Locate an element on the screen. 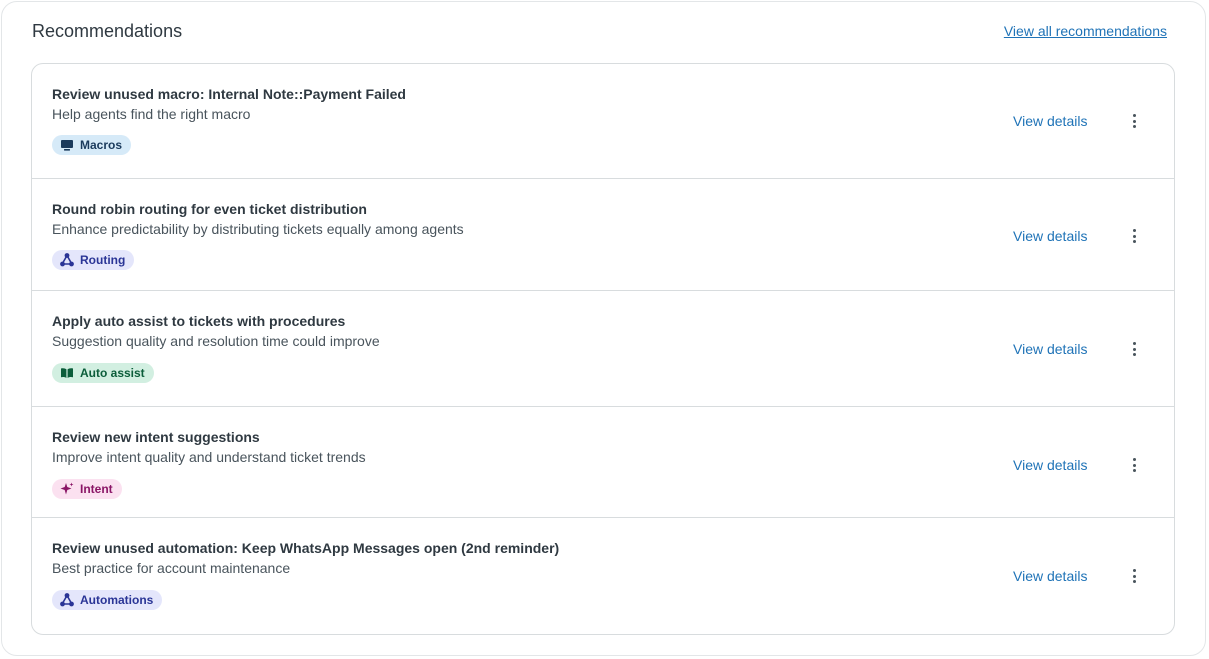 The image size is (1209, 659). tag-label: Macros is located at coordinates (101, 145).